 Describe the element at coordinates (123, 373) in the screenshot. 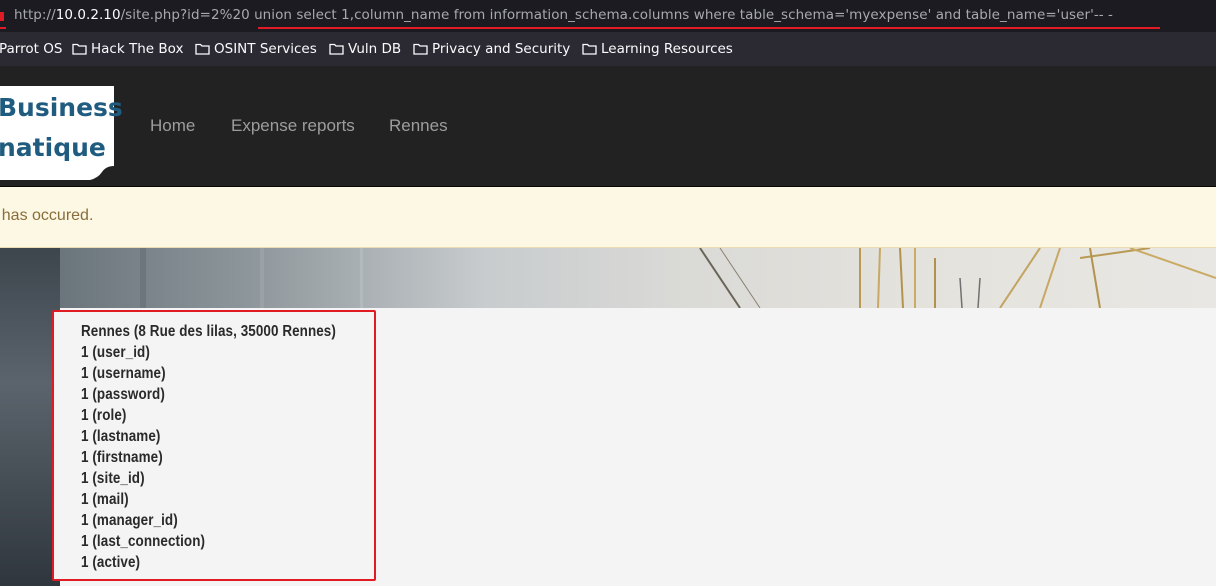

I see `result-line: 1 (username)` at that location.